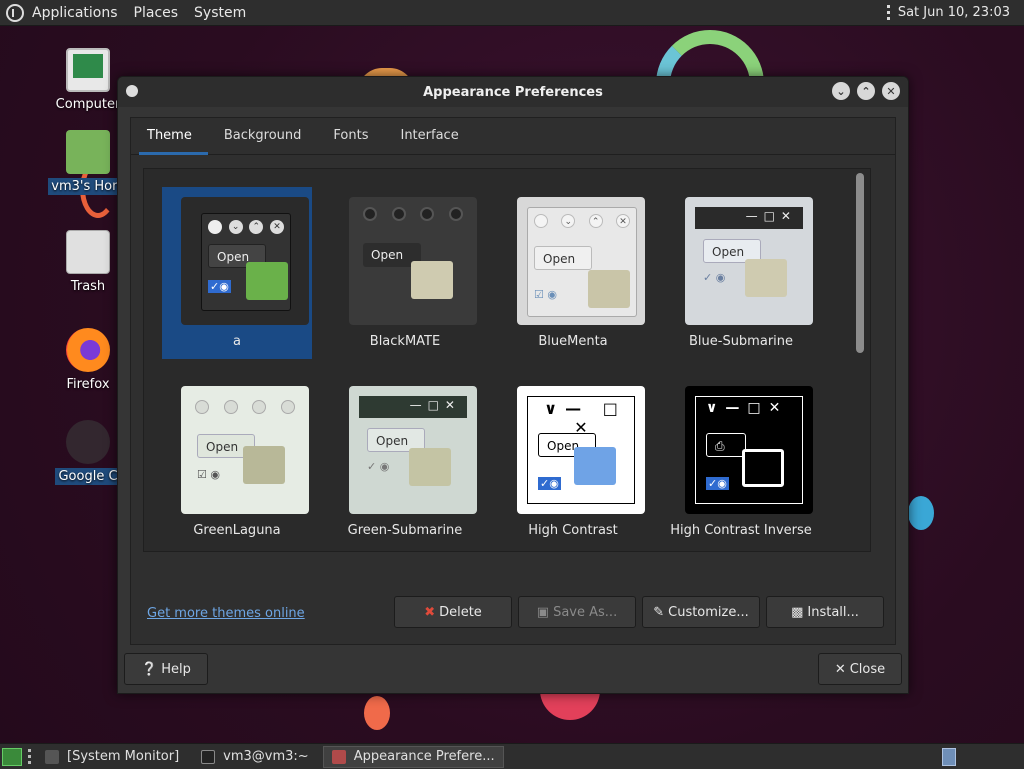 The width and height of the screenshot is (1024, 769). I want to click on mate-logo-icon, so click(15, 12).